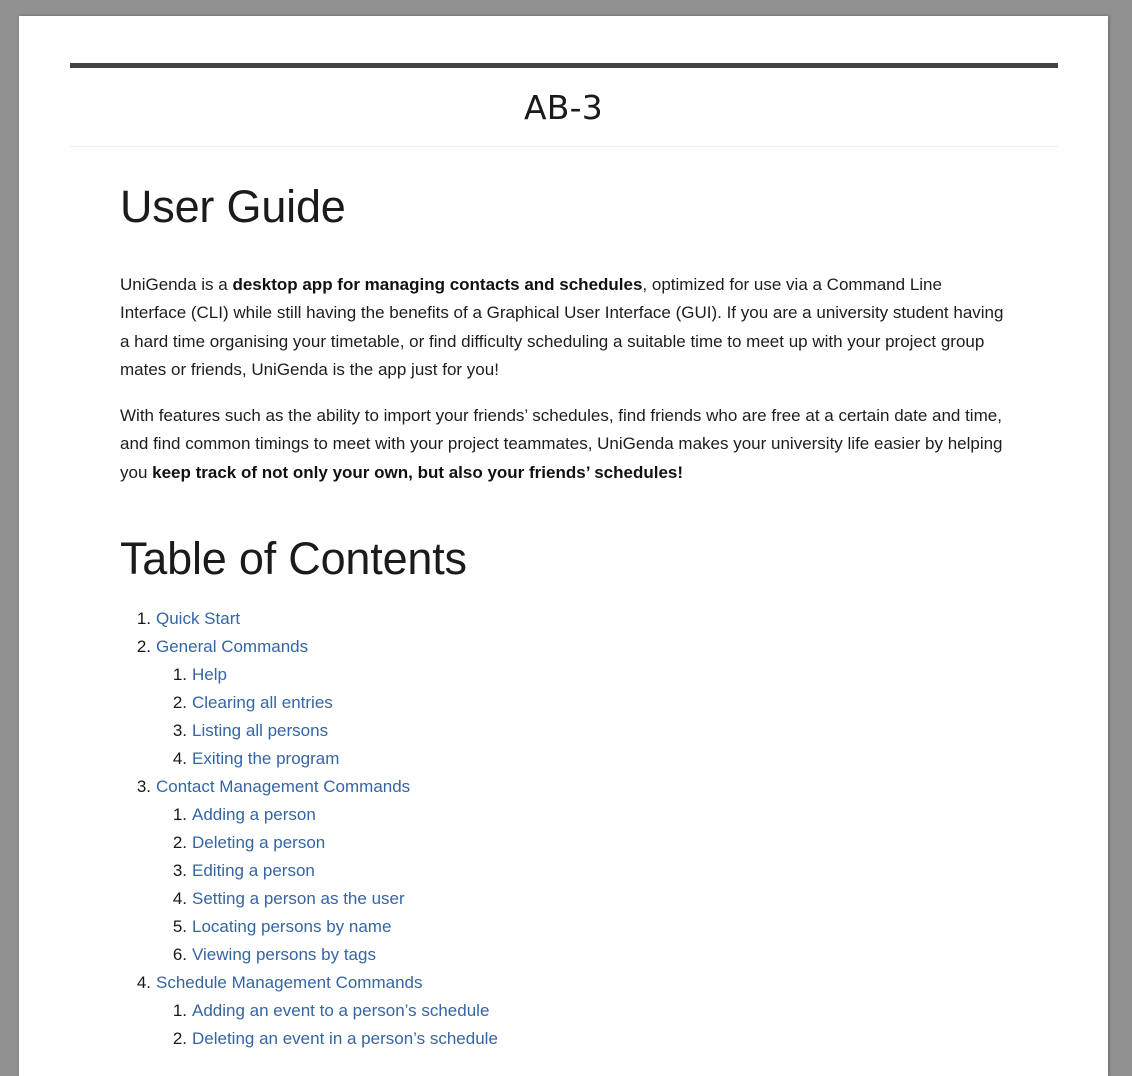 This screenshot has height=1076, width=1132. I want to click on toc-list-item: 1. Help, so click(570, 675).